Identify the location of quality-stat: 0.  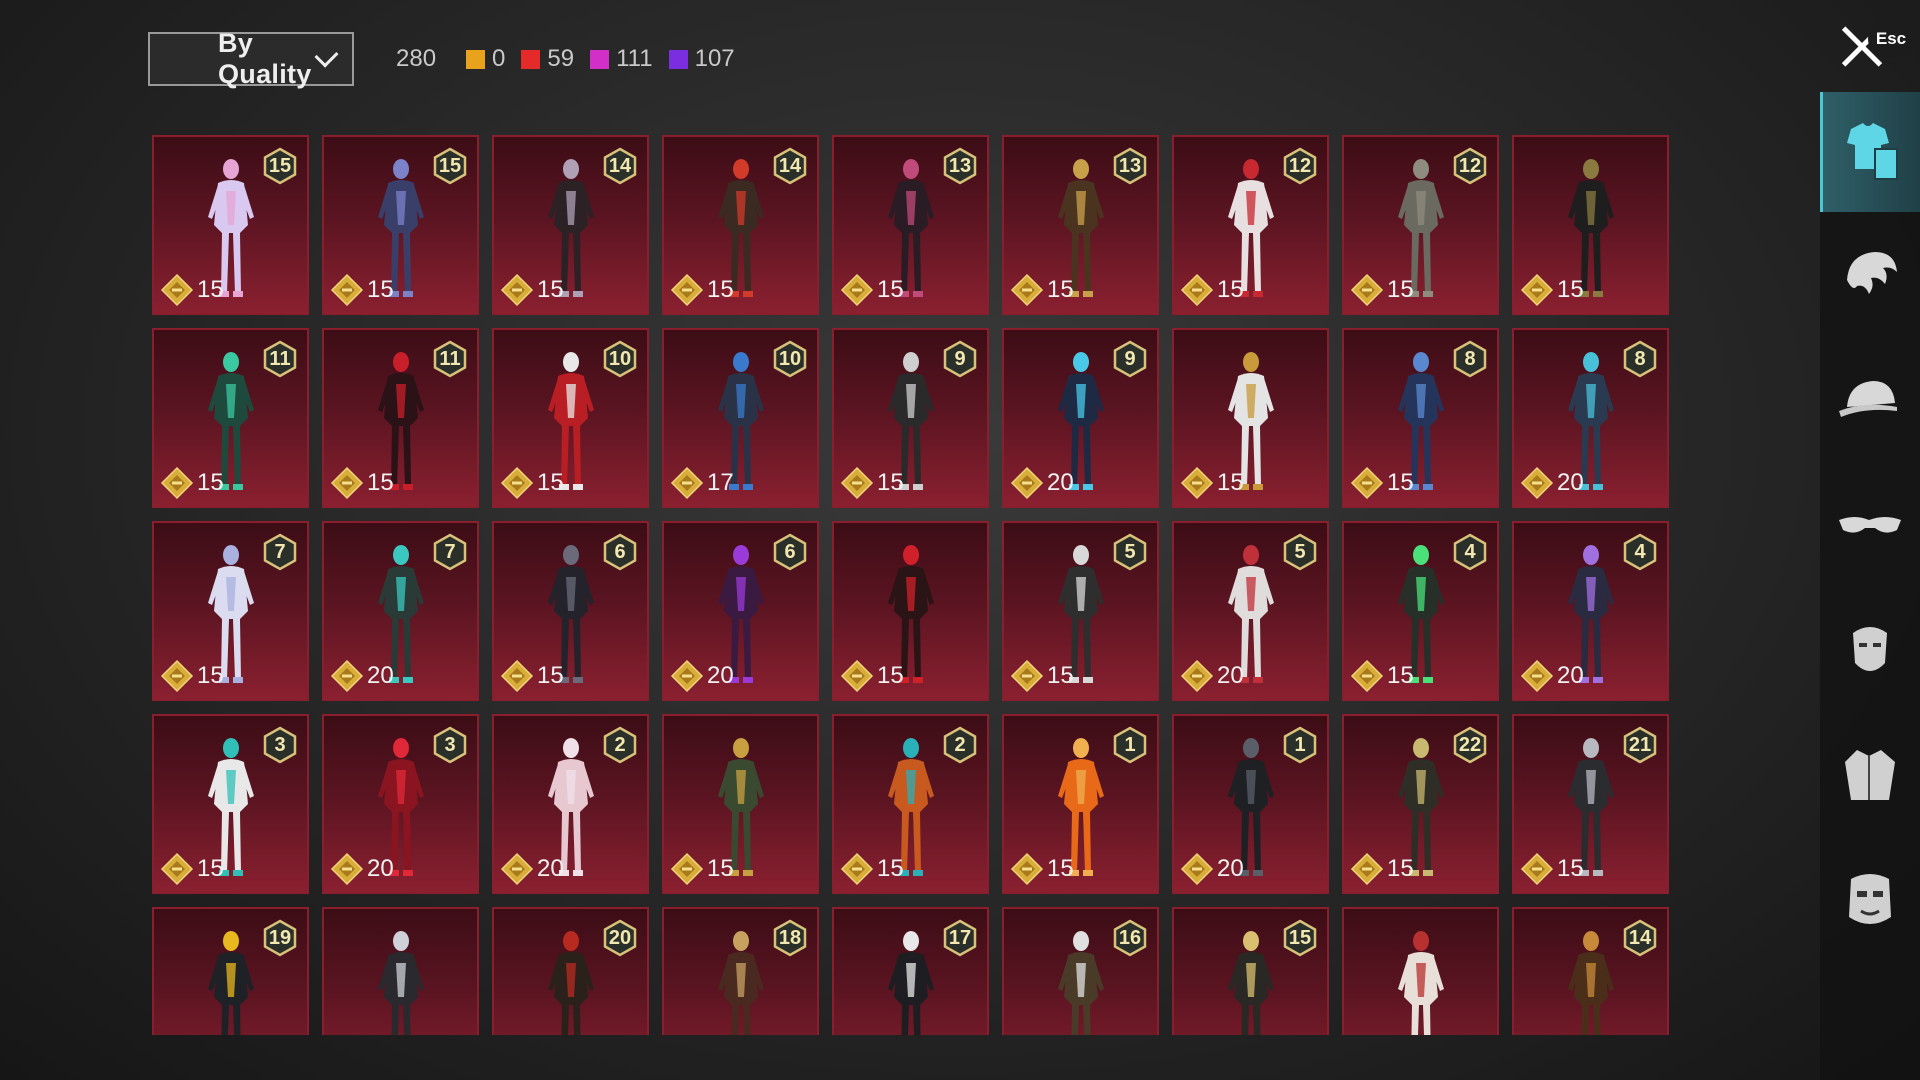
(485, 59).